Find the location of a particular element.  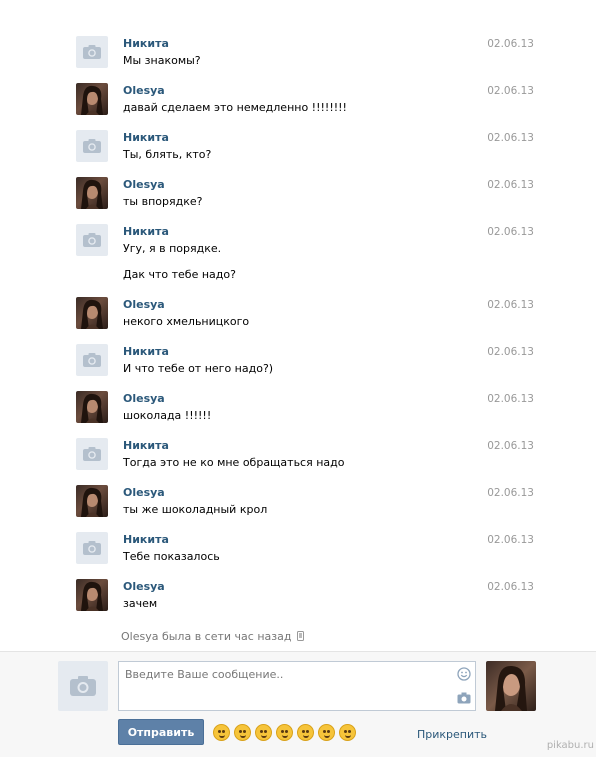

message-row: Никита 02.06.13 Тебе показалось is located at coordinates (306, 550).